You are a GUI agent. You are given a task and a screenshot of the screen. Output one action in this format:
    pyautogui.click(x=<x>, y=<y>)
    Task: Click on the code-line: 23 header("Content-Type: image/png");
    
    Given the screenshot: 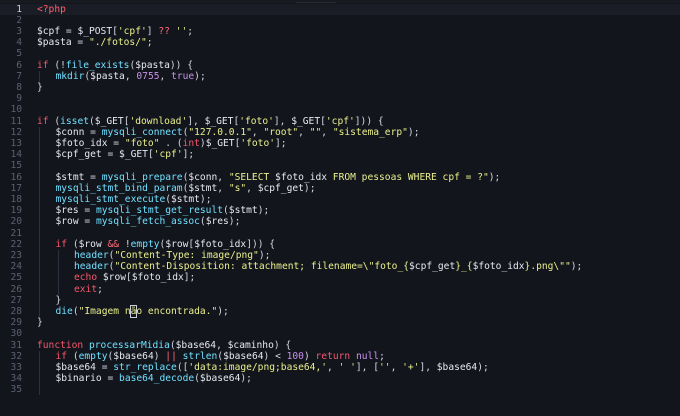 What is the action you would take?
    pyautogui.click(x=340, y=255)
    